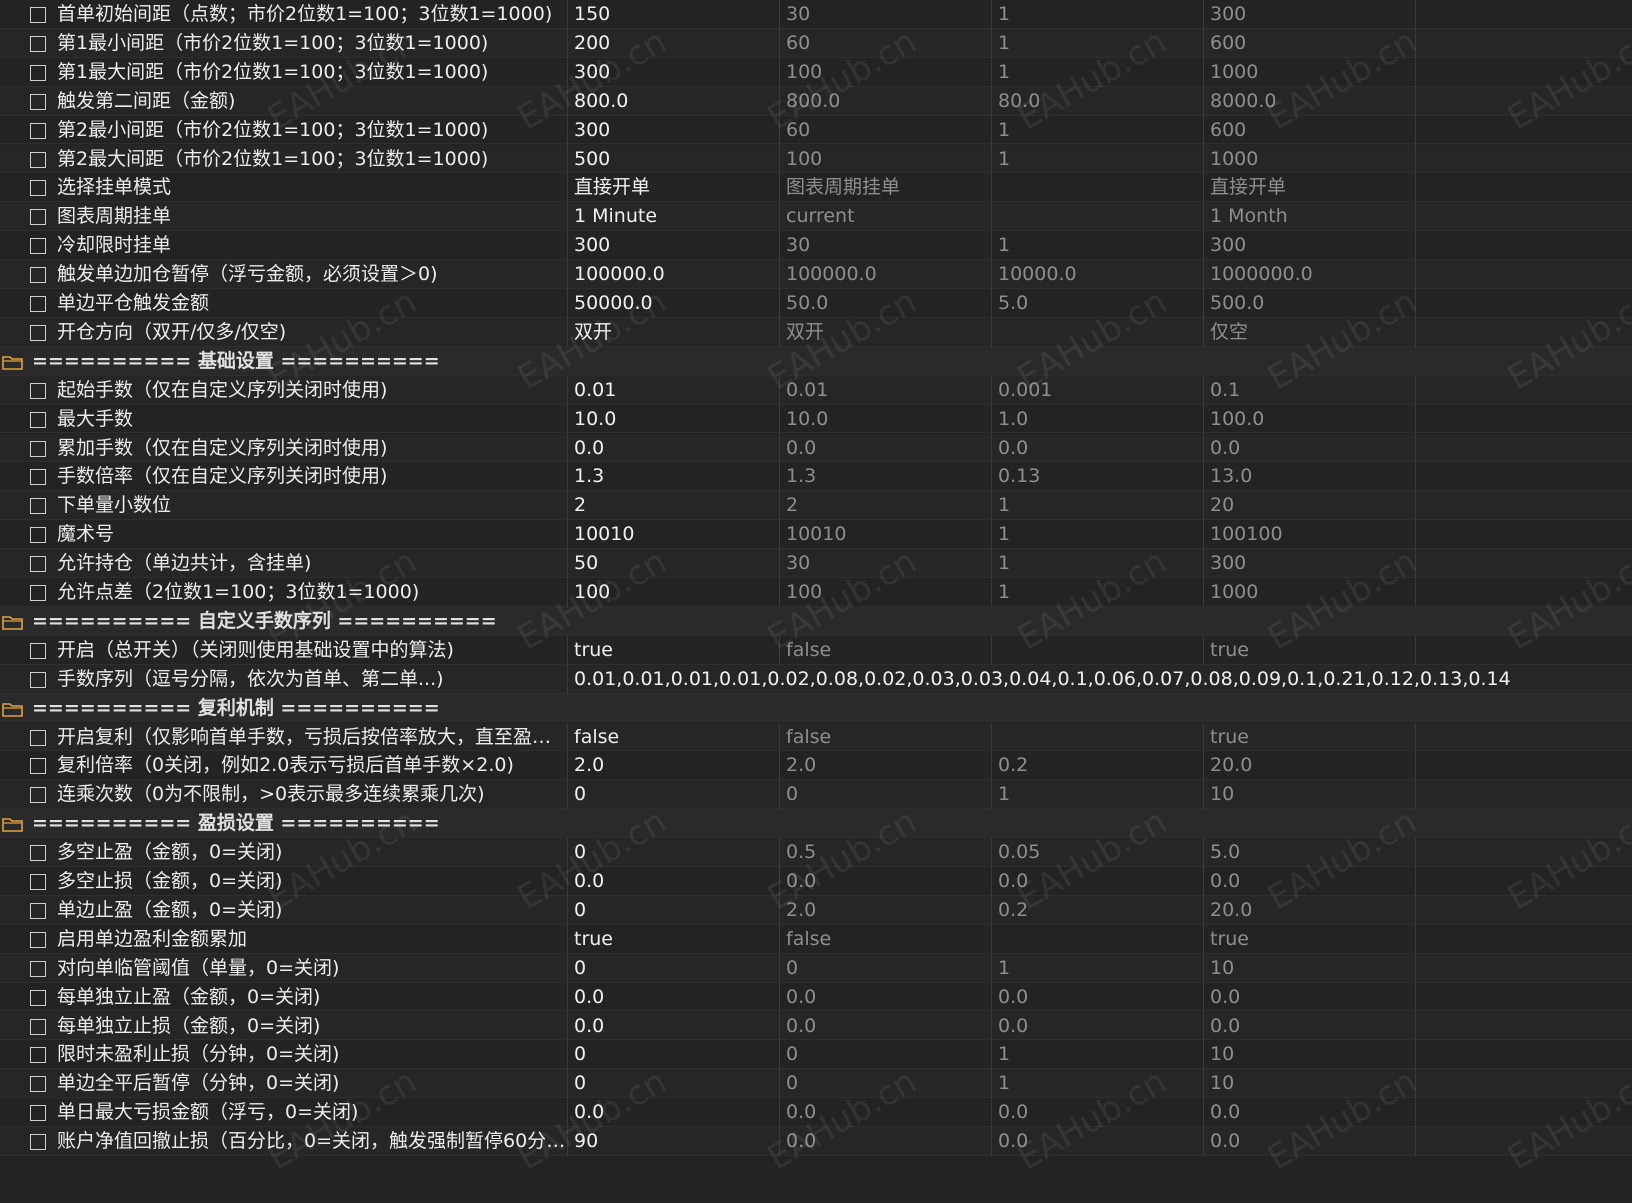 The height and width of the screenshot is (1203, 1632). What do you see at coordinates (816, 332) in the screenshot?
I see `param-row: 开仓方向（双开/仅多/仅空) 双开 双开 仅空` at bounding box center [816, 332].